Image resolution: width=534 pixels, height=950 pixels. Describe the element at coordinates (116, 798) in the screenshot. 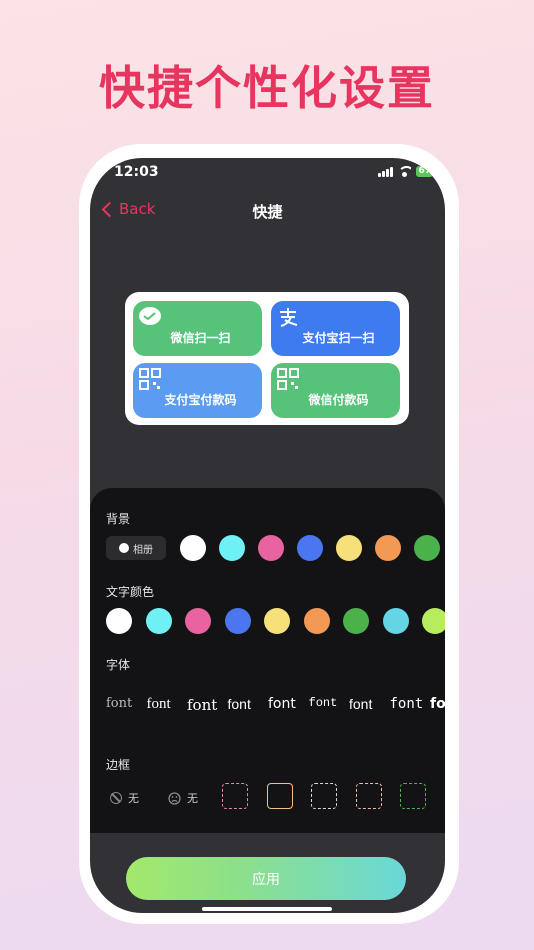

I see `no-symbol-icon` at that location.